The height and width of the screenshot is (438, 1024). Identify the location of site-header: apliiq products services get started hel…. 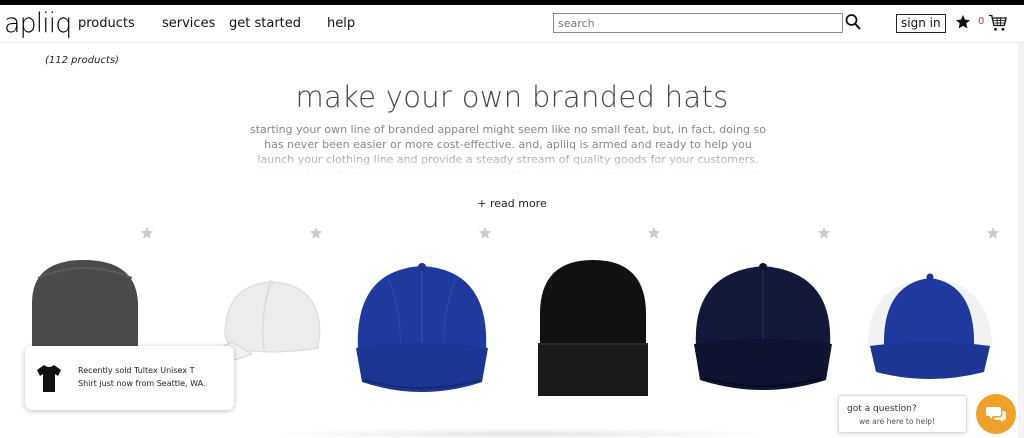
(512, 24).